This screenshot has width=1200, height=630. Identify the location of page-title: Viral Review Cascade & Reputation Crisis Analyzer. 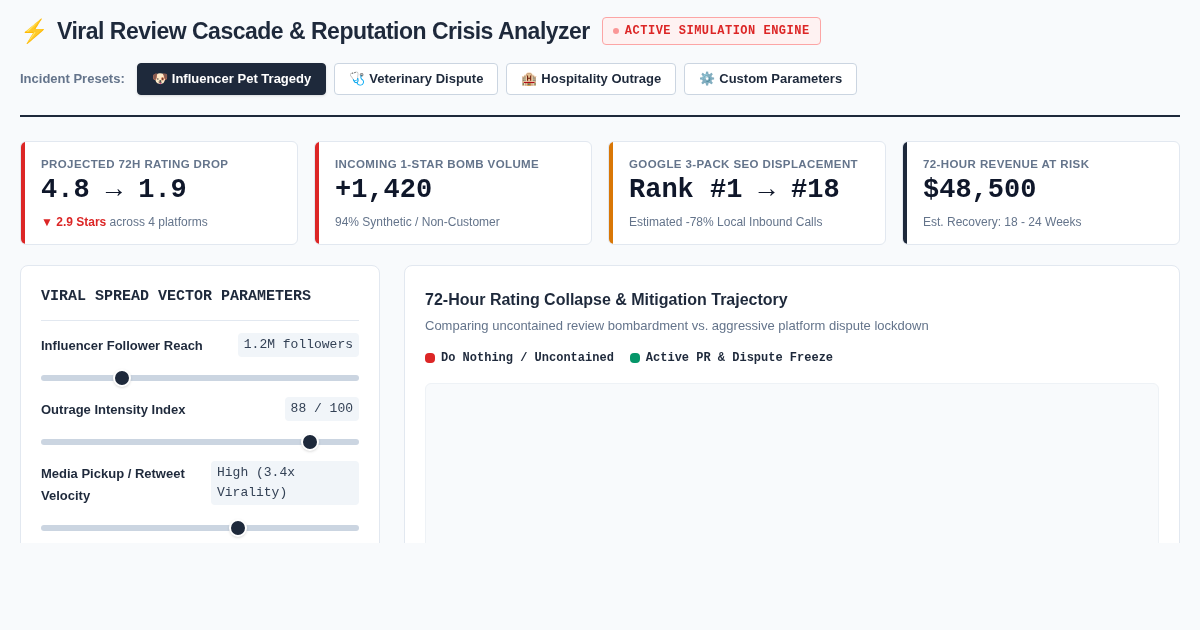
(323, 31).